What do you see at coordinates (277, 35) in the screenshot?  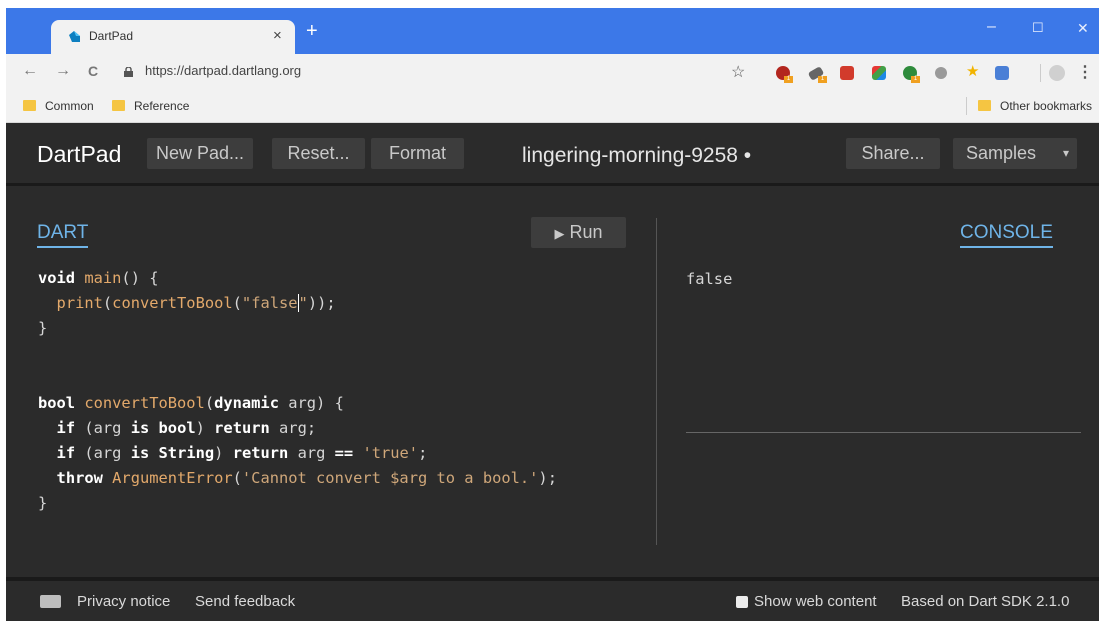 I see `tab-close-icon: ×` at bounding box center [277, 35].